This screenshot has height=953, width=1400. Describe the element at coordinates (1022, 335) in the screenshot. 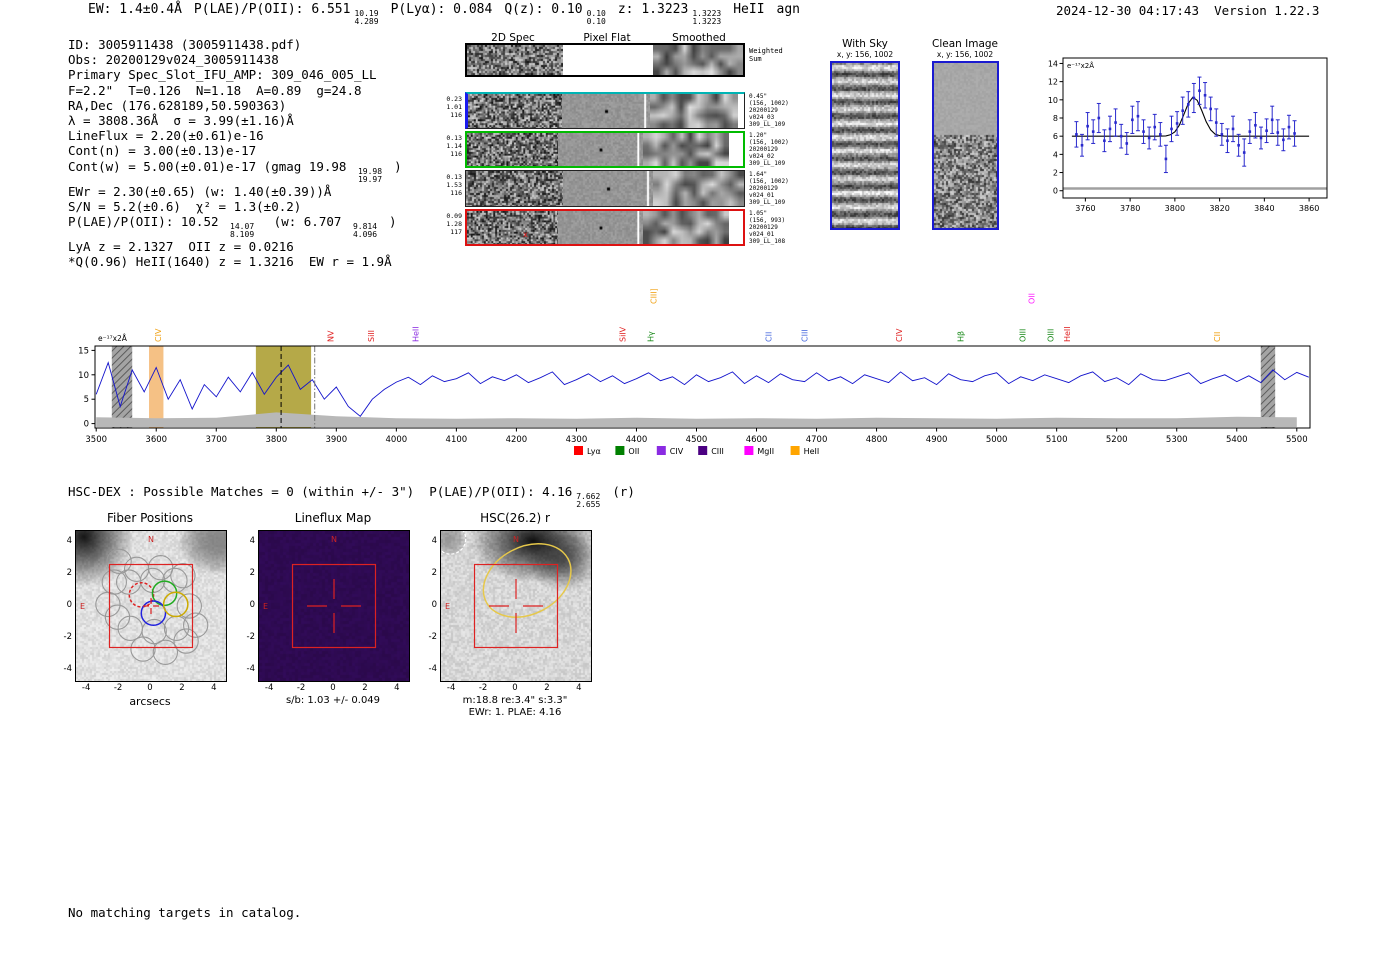

I see `emission-line-label: OIII` at that location.